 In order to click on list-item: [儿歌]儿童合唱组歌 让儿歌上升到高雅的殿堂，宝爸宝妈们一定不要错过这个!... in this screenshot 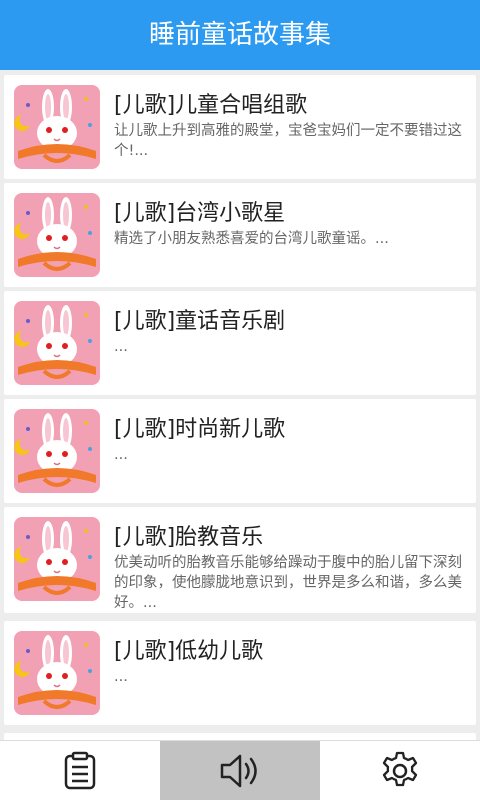, I will do `click(240, 127)`.